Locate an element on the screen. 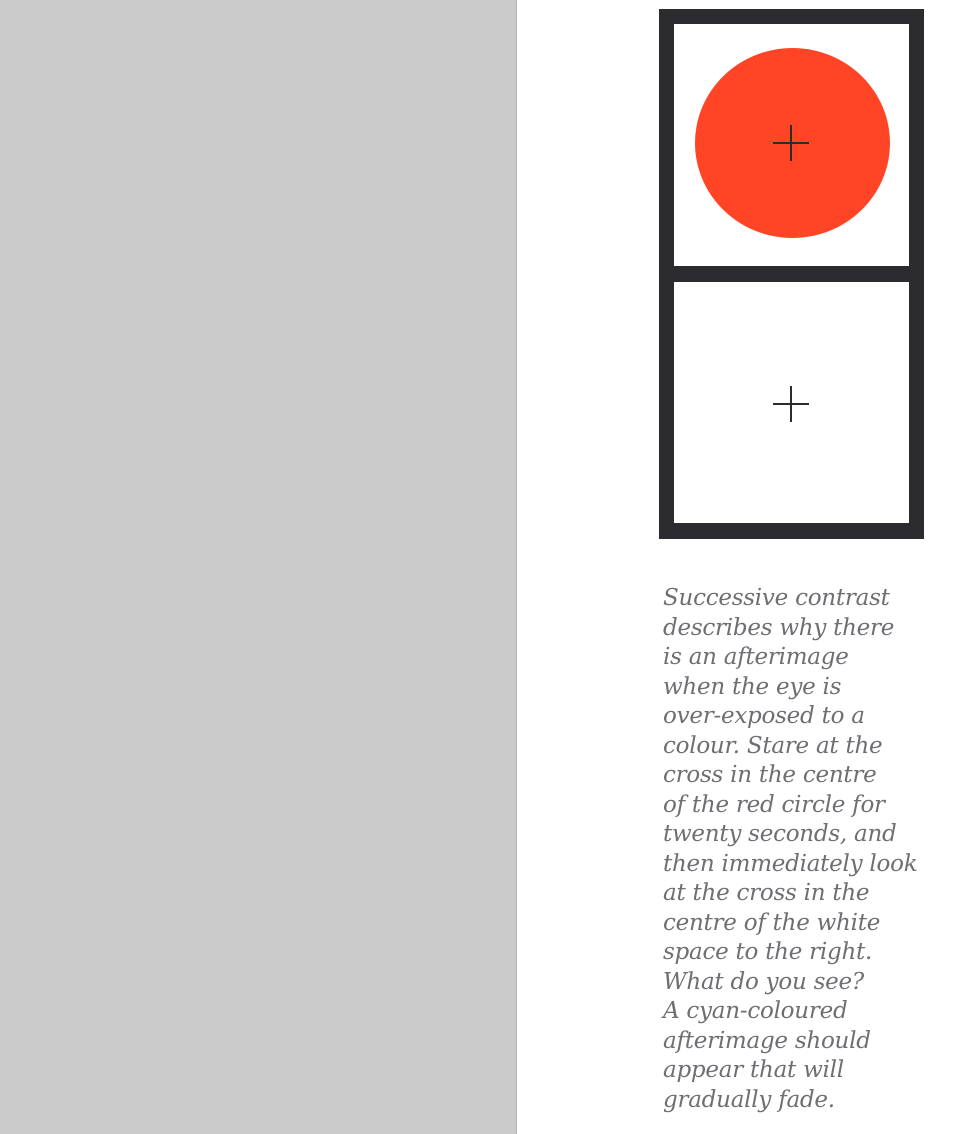 This screenshot has width=954, height=1134. caption-line: colour. Stare at the is located at coordinates (773, 745).